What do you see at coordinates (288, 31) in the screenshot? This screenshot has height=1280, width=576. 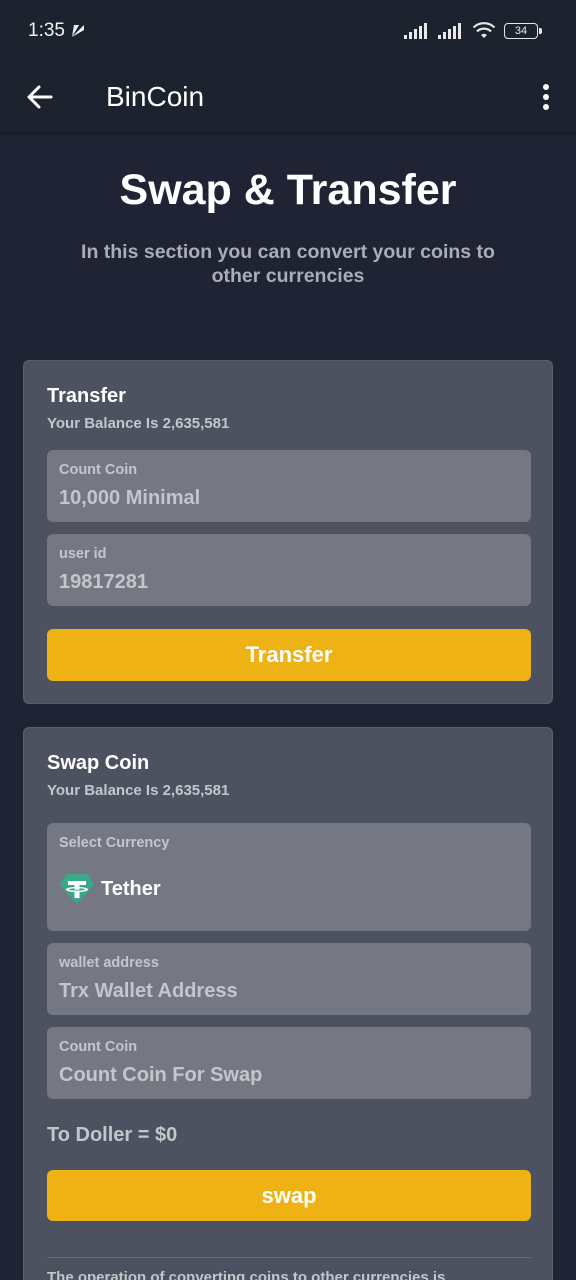 I see `status-bar: 1:35 34` at bounding box center [288, 31].